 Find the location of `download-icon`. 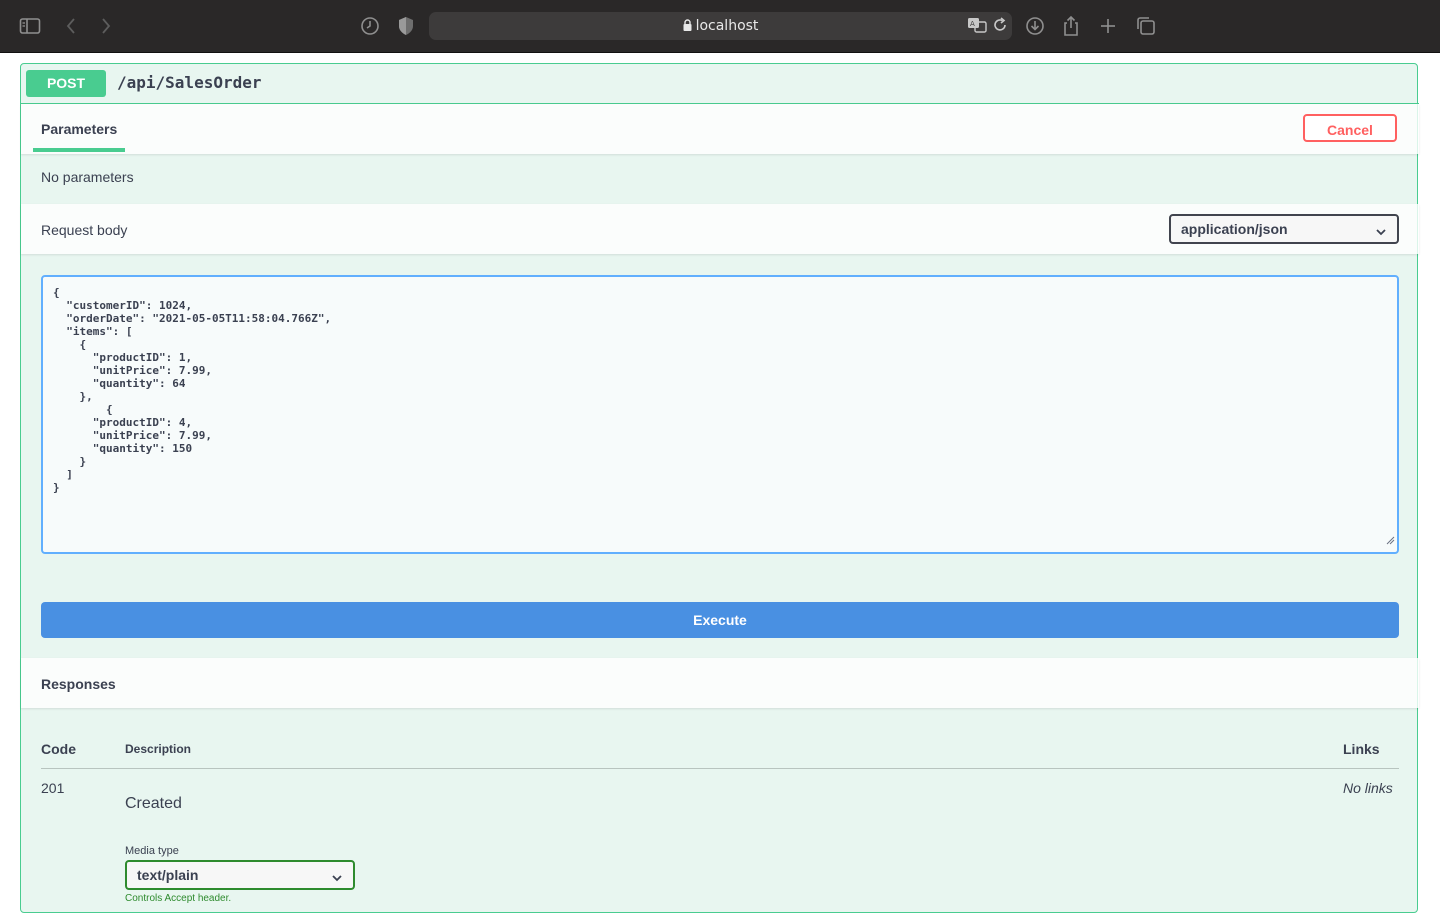

download-icon is located at coordinates (1035, 26).